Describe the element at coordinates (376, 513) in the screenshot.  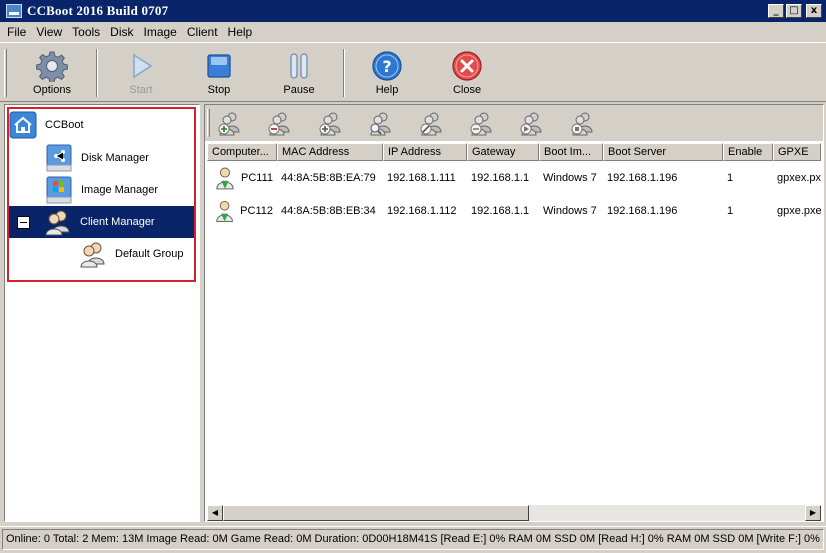
I see `scroll-thumb` at that location.